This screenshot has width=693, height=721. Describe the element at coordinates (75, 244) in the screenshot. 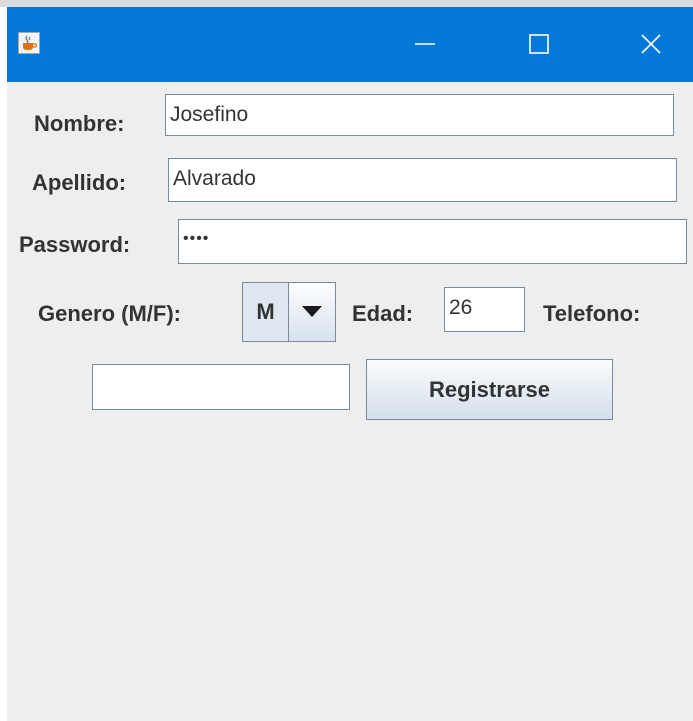

I see `password-label: Password:` at that location.